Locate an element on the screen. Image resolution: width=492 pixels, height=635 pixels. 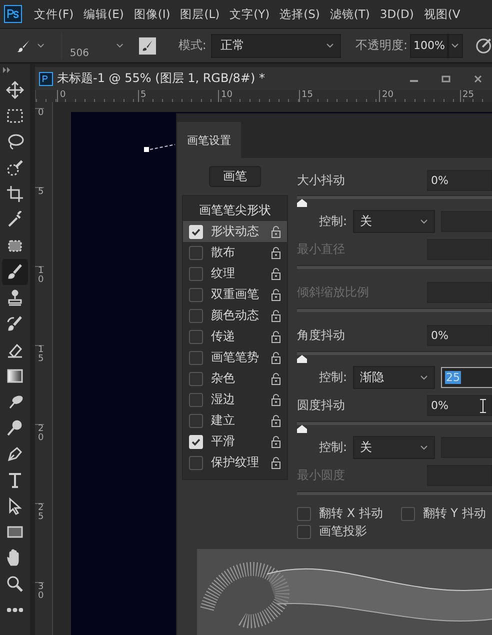
brushes-button: 画笔 is located at coordinates (235, 176).